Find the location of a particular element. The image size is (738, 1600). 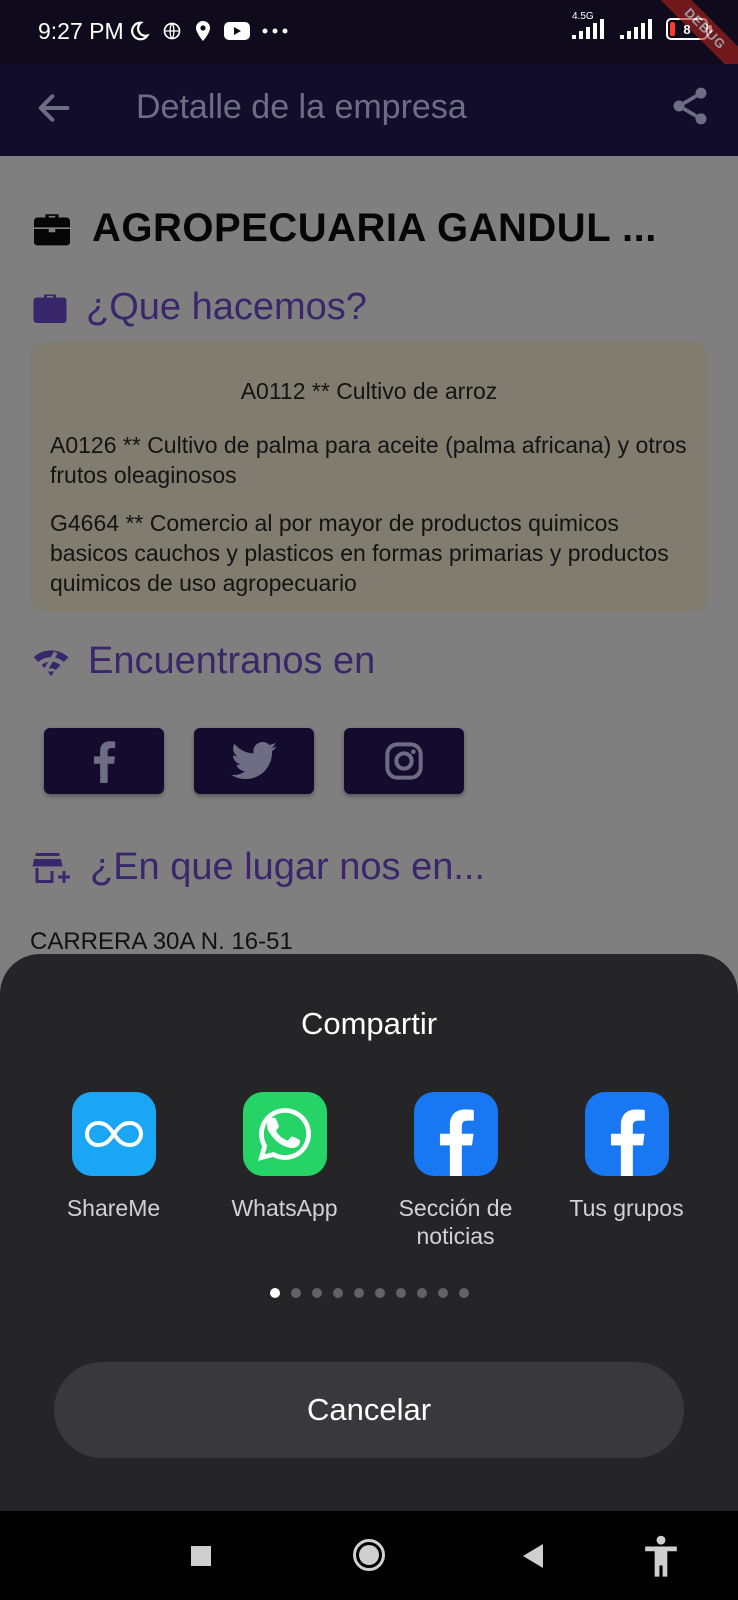

section-title-find-us: Encuentranos en is located at coordinates (232, 661).